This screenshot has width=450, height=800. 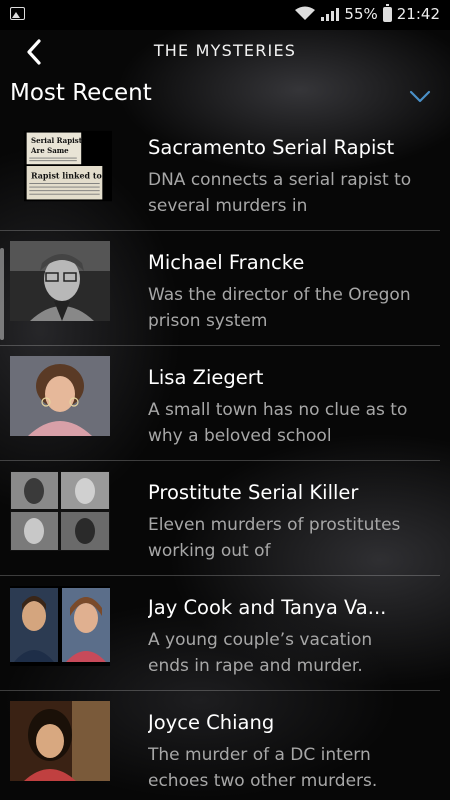 I want to click on edge-panel-handle, so click(x=2, y=294).